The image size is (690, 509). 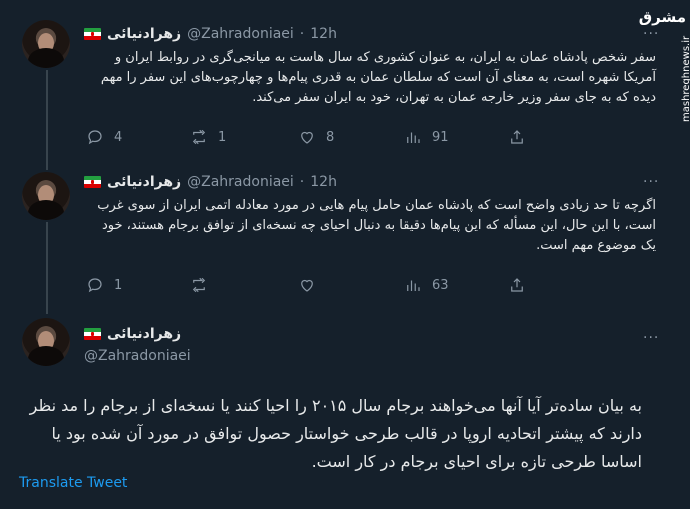 What do you see at coordinates (118, 137) in the screenshot?
I see `reply-count: 4` at bounding box center [118, 137].